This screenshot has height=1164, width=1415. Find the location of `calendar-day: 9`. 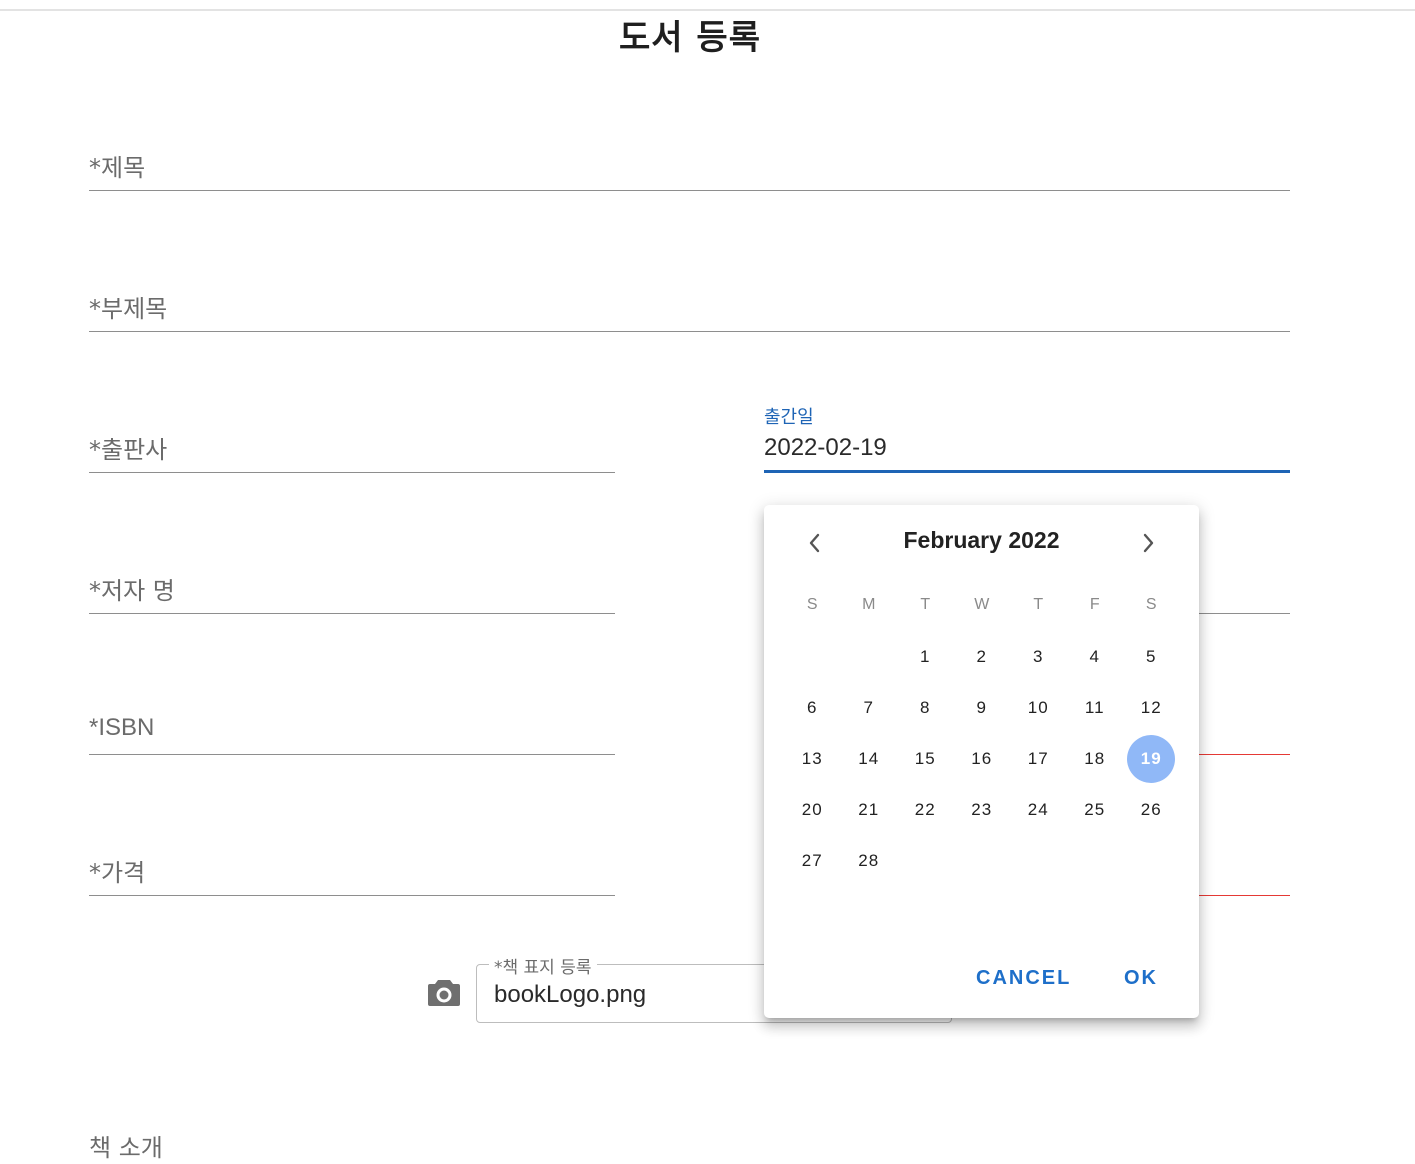

calendar-day: 9 is located at coordinates (982, 708).